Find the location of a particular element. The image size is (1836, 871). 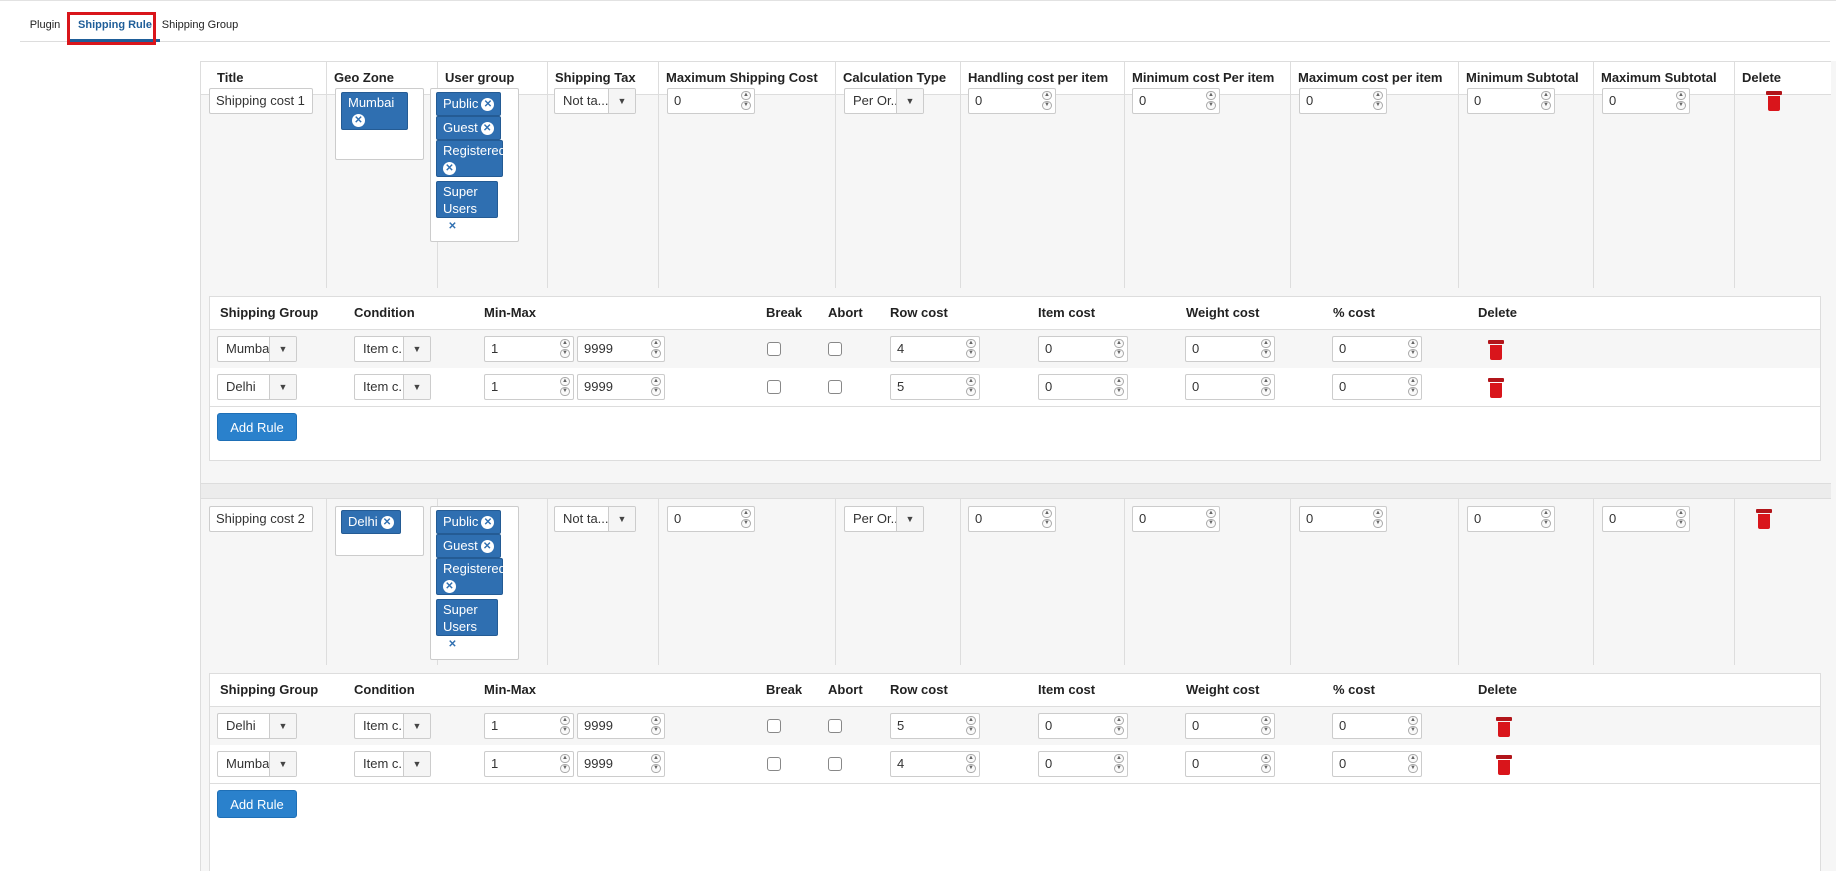

geo-zone-tags: Delhi ✕ is located at coordinates (379, 531).